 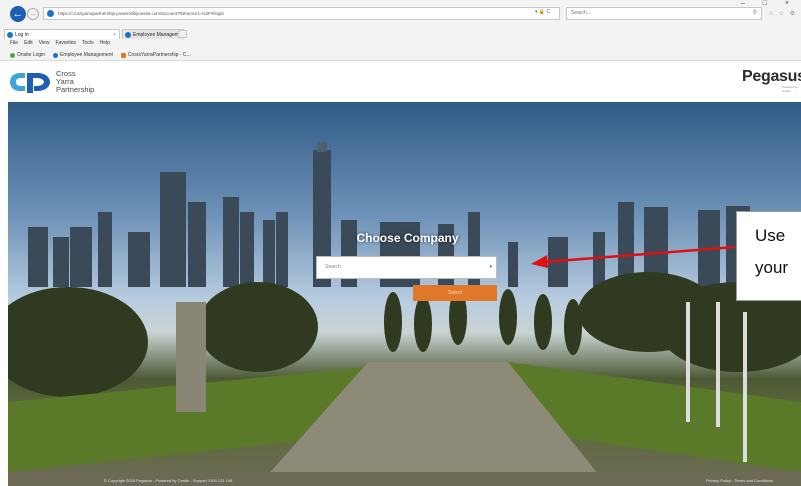 I want to click on annotation-text-line-1: Use, so click(x=770, y=235).